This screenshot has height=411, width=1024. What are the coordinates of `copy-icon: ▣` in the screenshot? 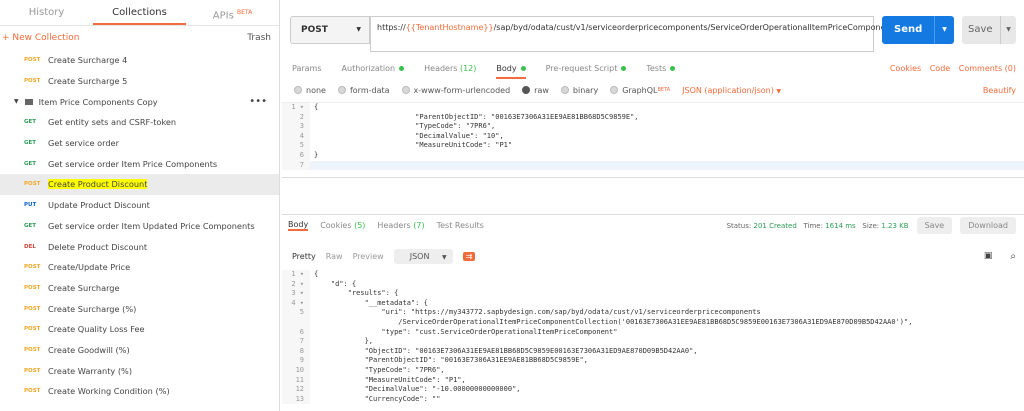 It's located at (988, 256).